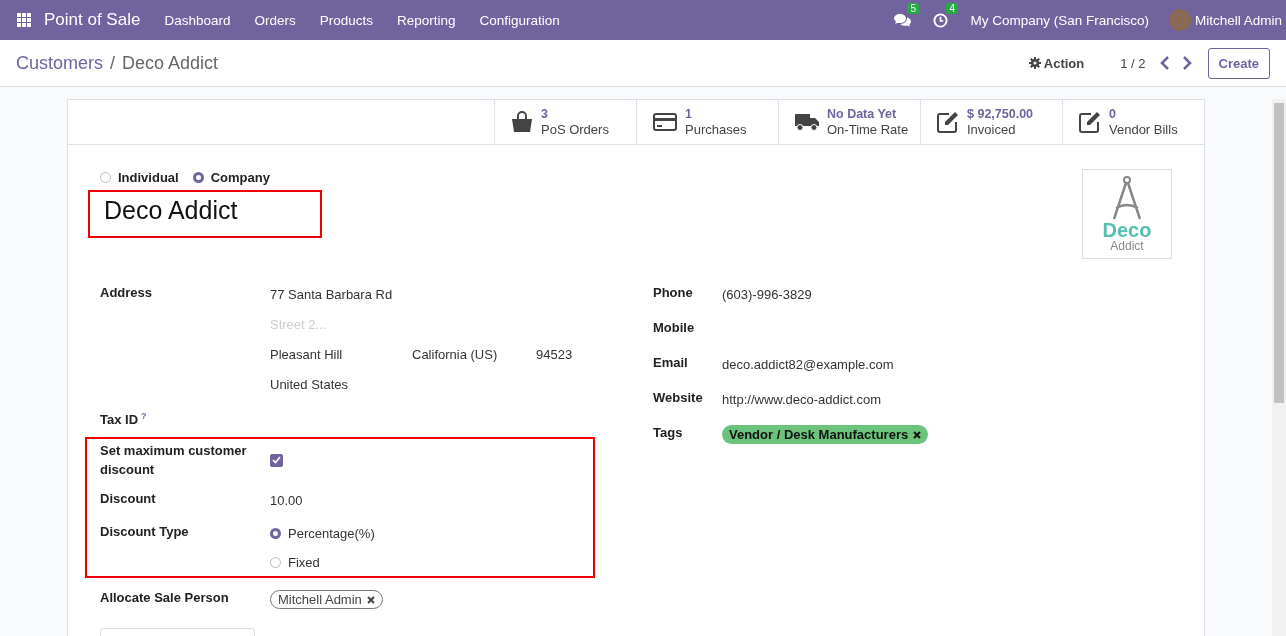  I want to click on logo-title: Deco, so click(1127, 230).